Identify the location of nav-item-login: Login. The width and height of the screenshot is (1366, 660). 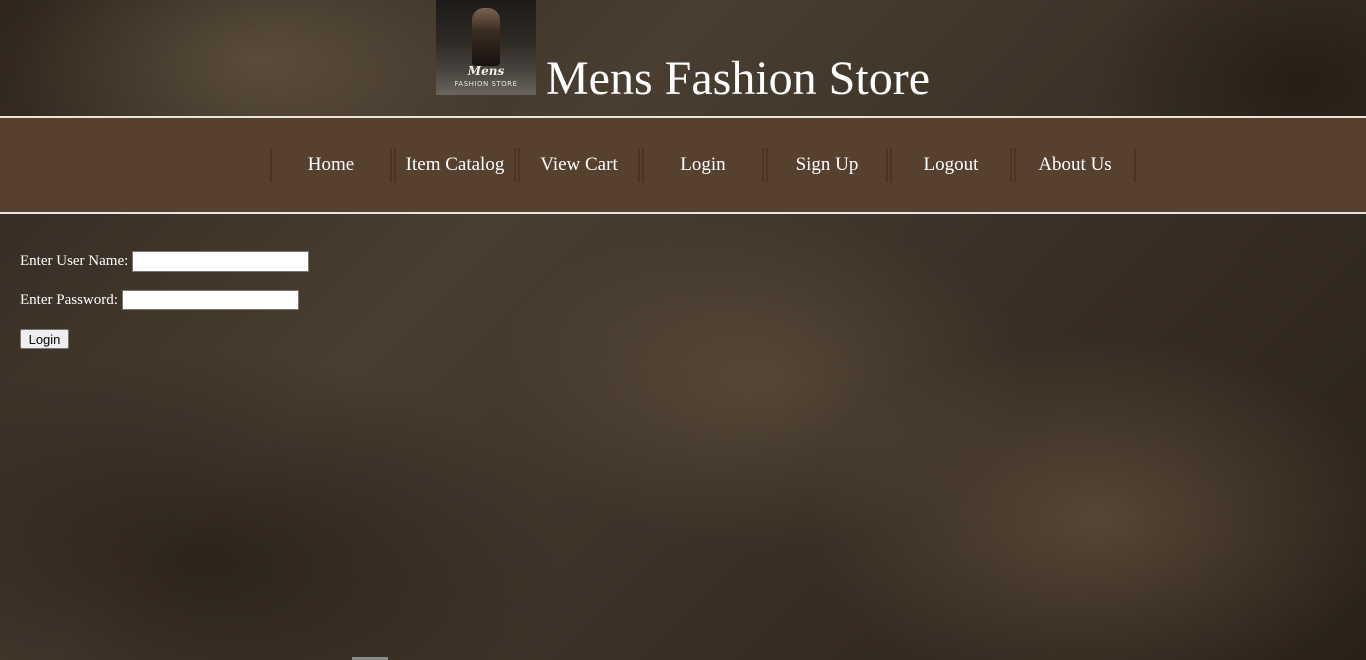
(703, 165).